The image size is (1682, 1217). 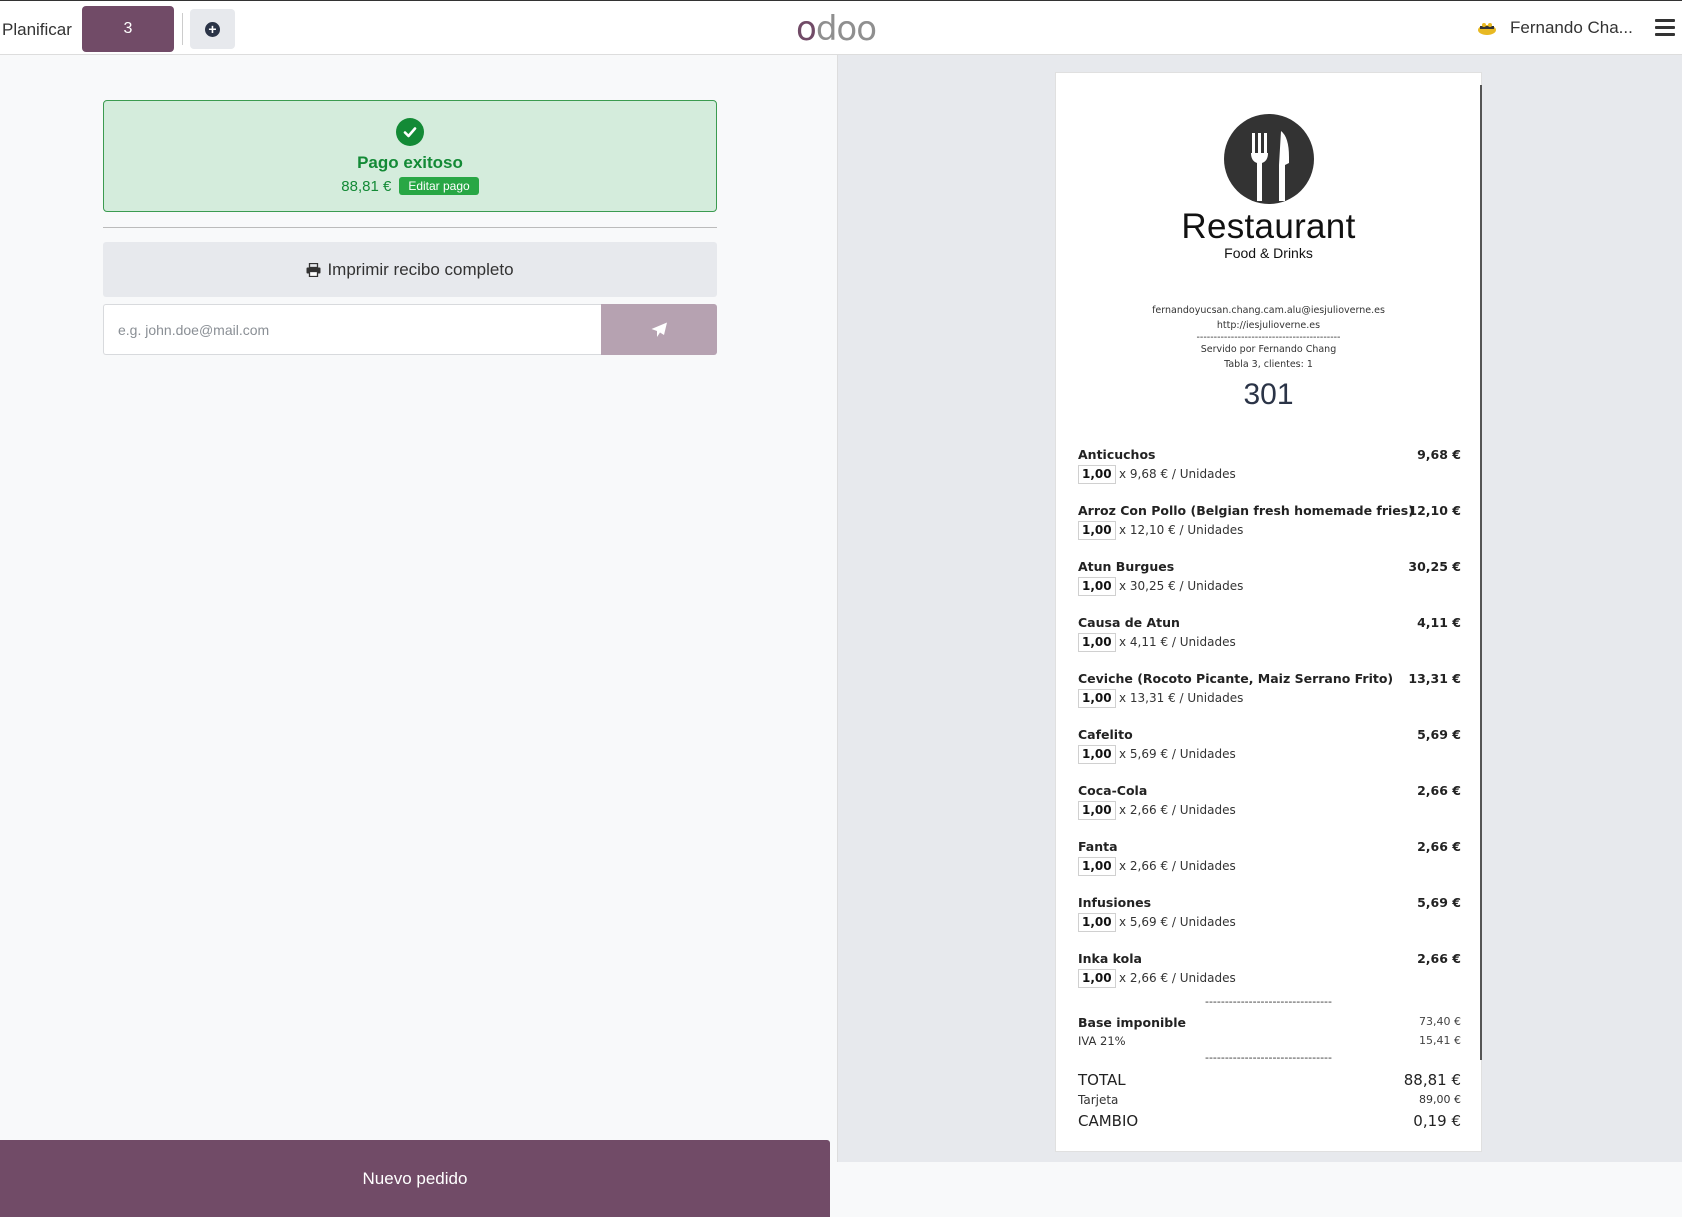 I want to click on check-circle-icon, so click(x=410, y=132).